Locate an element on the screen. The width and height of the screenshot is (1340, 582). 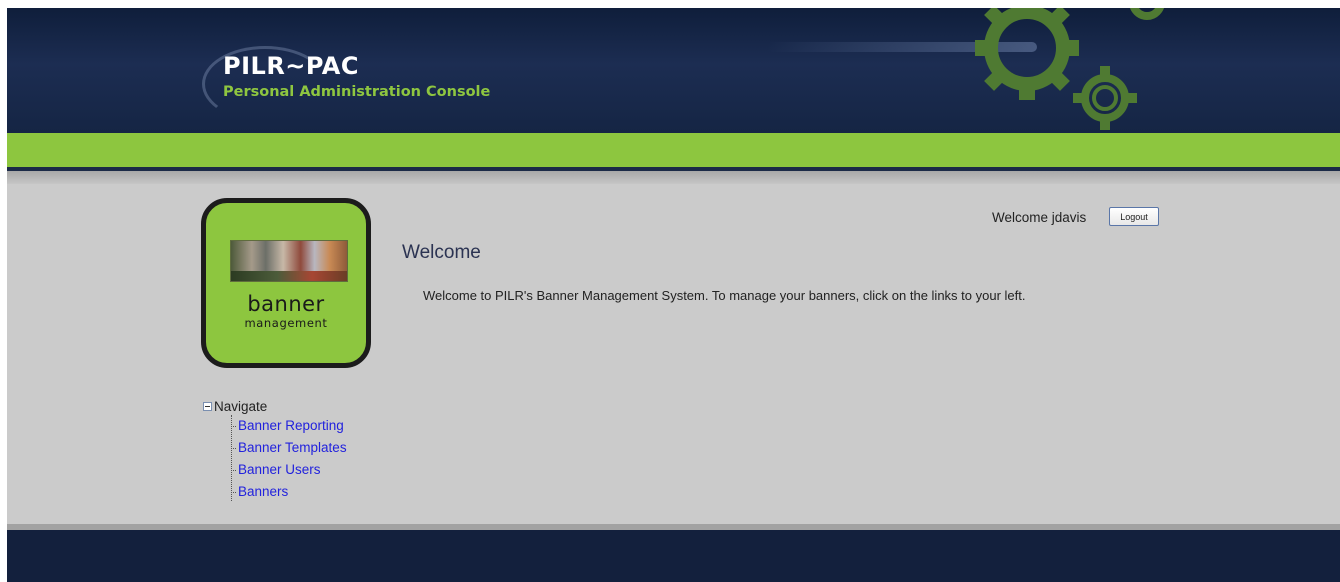
logo-photo-image is located at coordinates (289, 261).